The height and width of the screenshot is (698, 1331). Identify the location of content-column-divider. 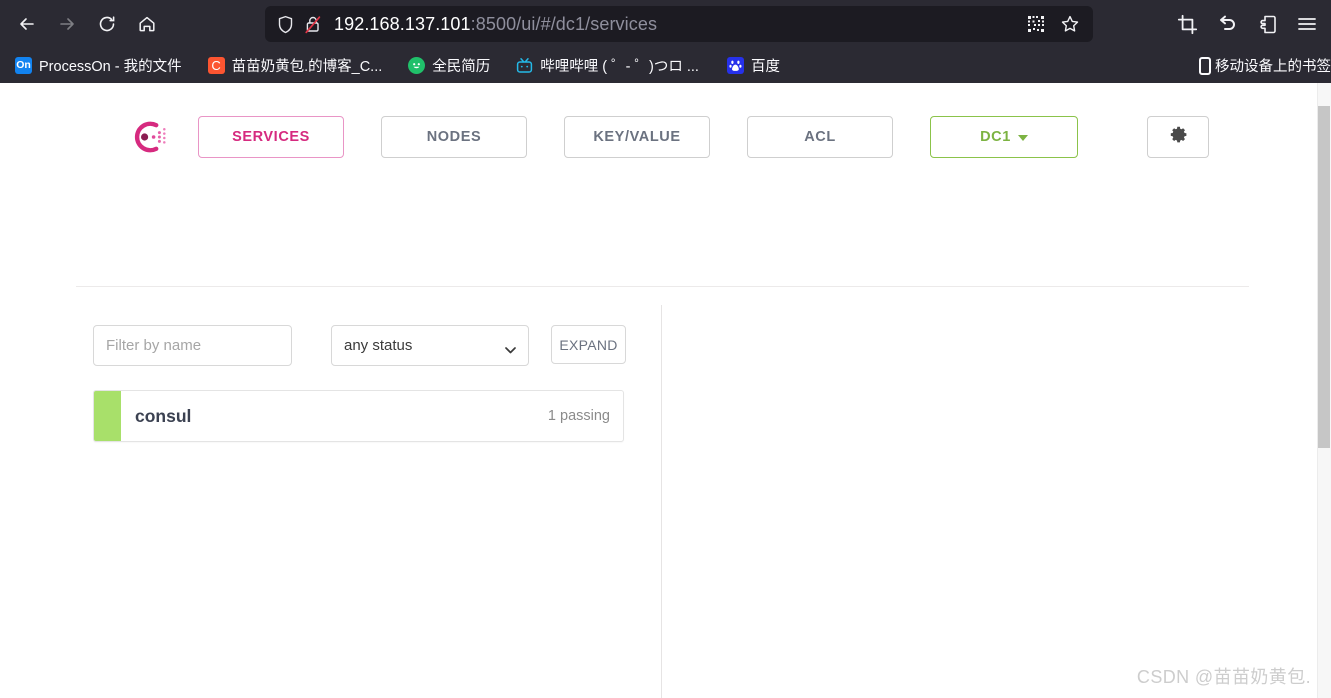
(661, 501).